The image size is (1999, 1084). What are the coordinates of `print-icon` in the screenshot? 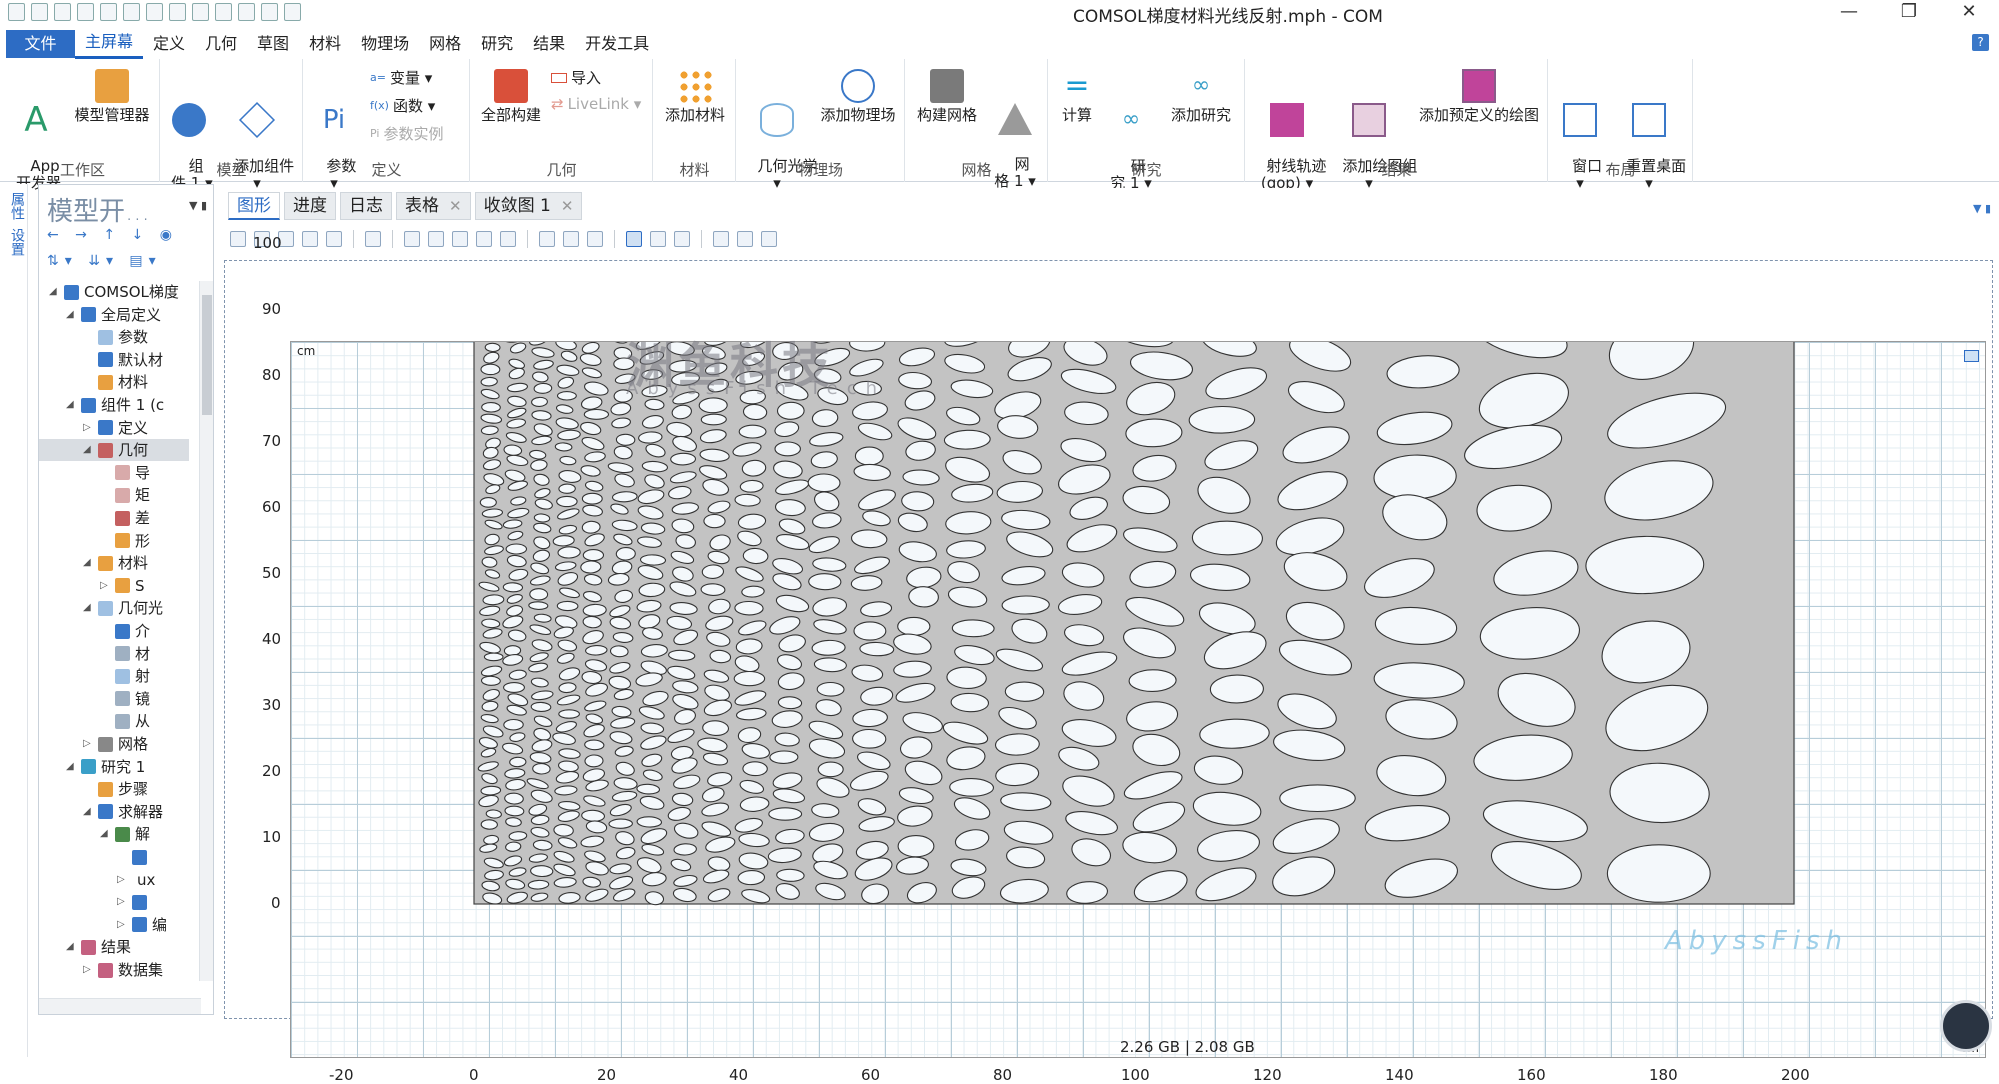 It's located at (769, 239).